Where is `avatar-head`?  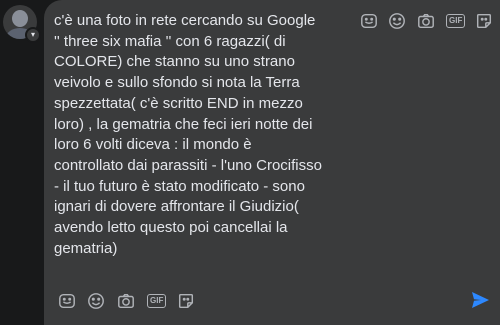 avatar-head is located at coordinates (20, 18).